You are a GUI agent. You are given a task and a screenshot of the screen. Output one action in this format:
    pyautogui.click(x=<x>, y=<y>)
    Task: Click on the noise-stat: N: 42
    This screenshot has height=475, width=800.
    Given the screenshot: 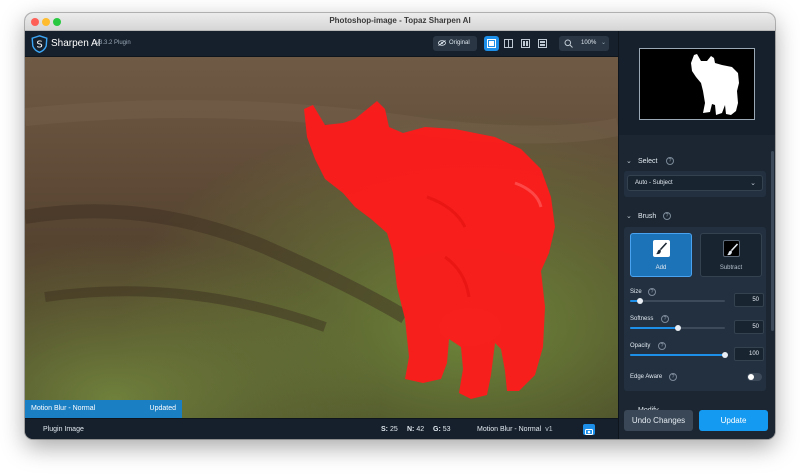 What is the action you would take?
    pyautogui.click(x=415, y=429)
    